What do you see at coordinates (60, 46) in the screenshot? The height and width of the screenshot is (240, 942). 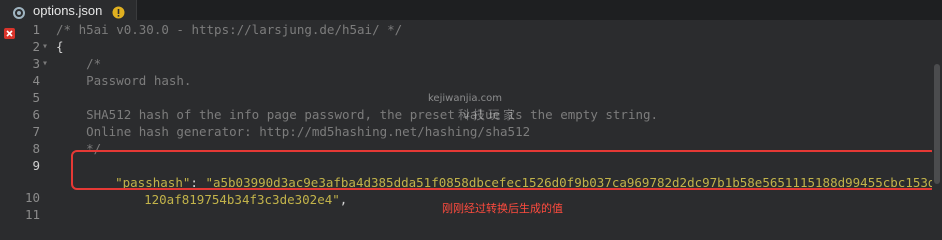 I see `code-line-2: {` at bounding box center [60, 46].